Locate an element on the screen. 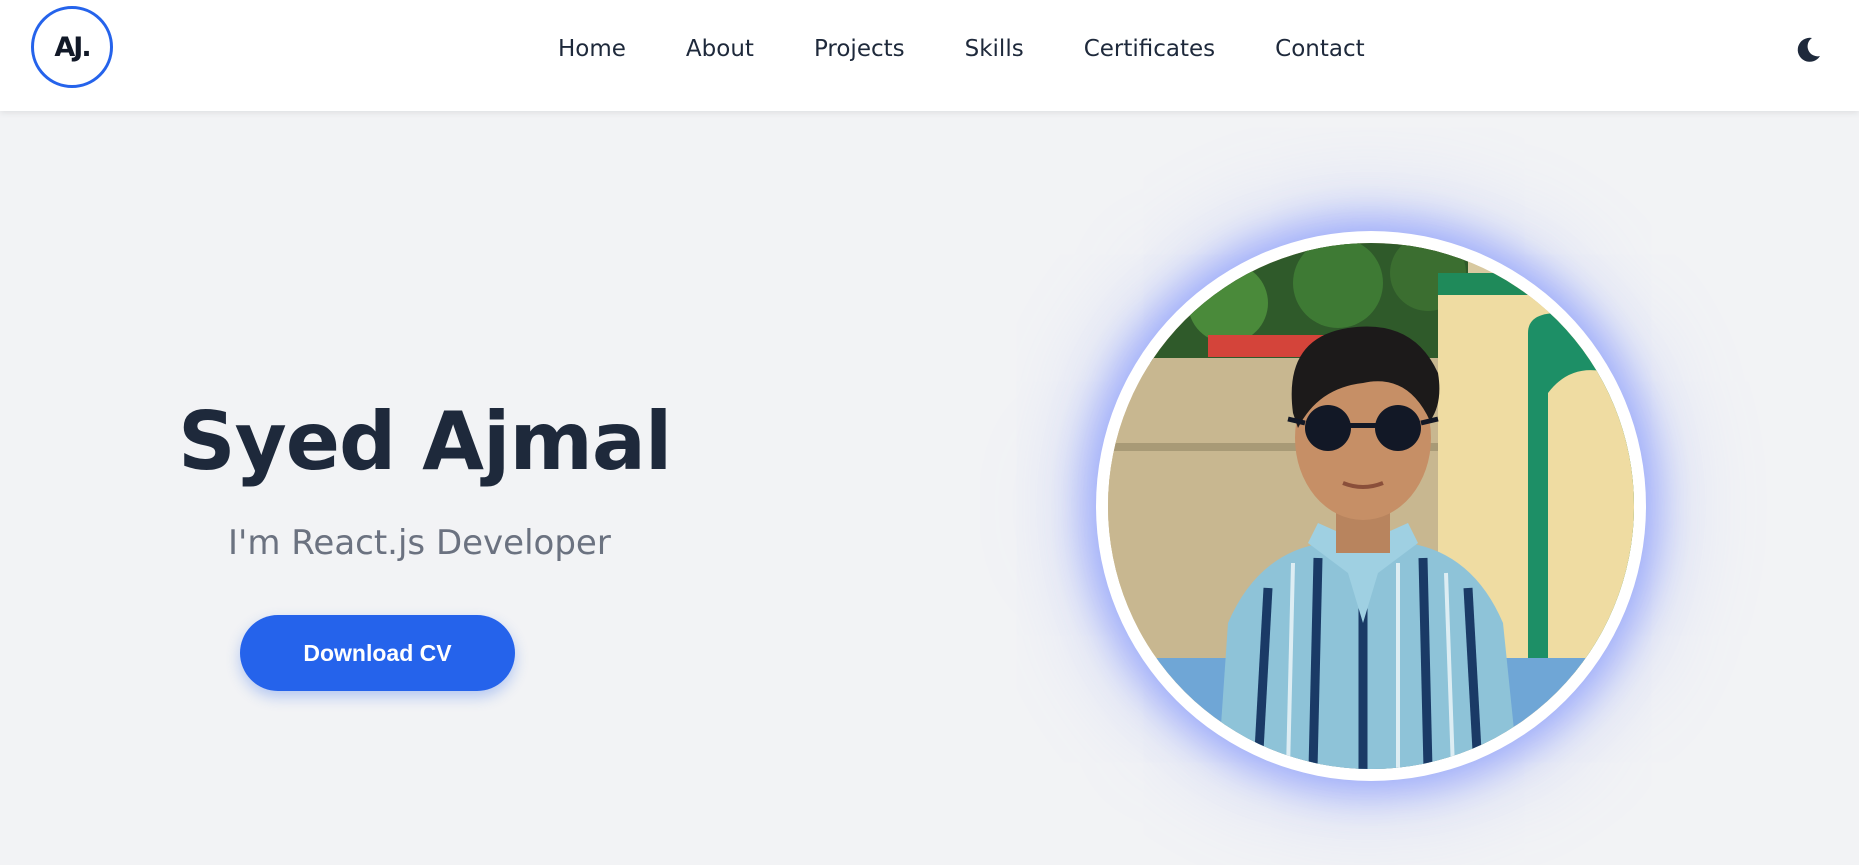  nav-link-about: About is located at coordinates (720, 49).